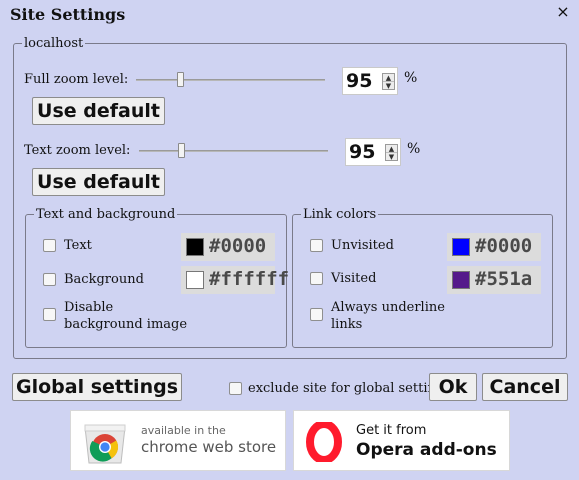 The image size is (579, 480). What do you see at coordinates (105, 444) in the screenshot?
I see `chrome-web-store-icon` at bounding box center [105, 444].